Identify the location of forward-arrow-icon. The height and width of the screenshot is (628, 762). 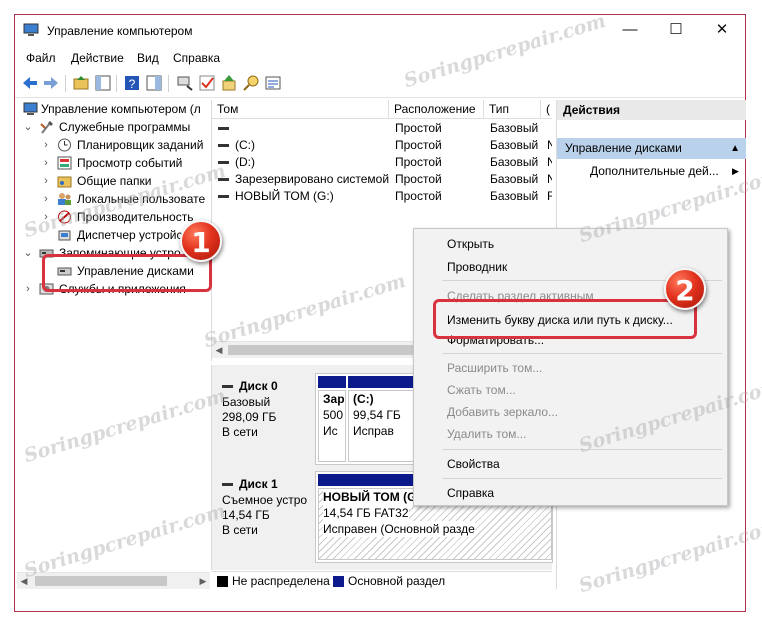
(51, 83).